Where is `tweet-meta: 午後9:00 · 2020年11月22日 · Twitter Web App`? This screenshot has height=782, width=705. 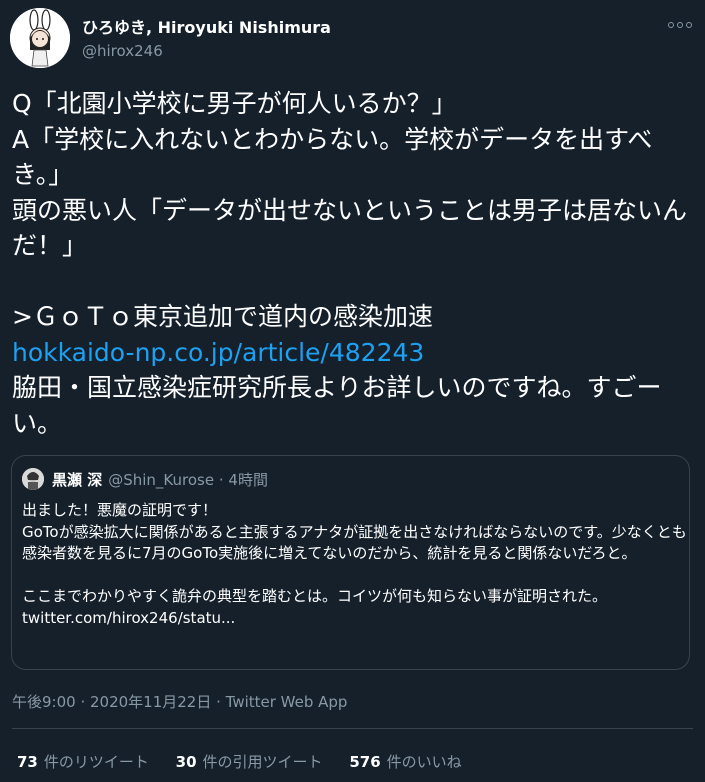
tweet-meta: 午後9:00 · 2020年11月22日 · Twitter Web App is located at coordinates (179, 701).